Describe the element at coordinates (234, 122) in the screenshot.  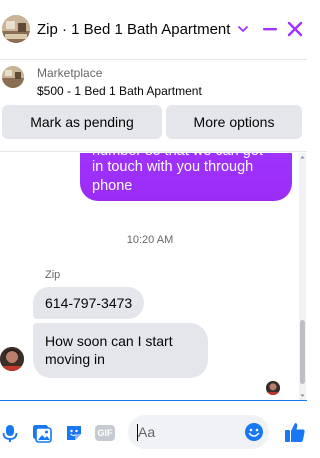
I see `more-options-button: More options` at that location.